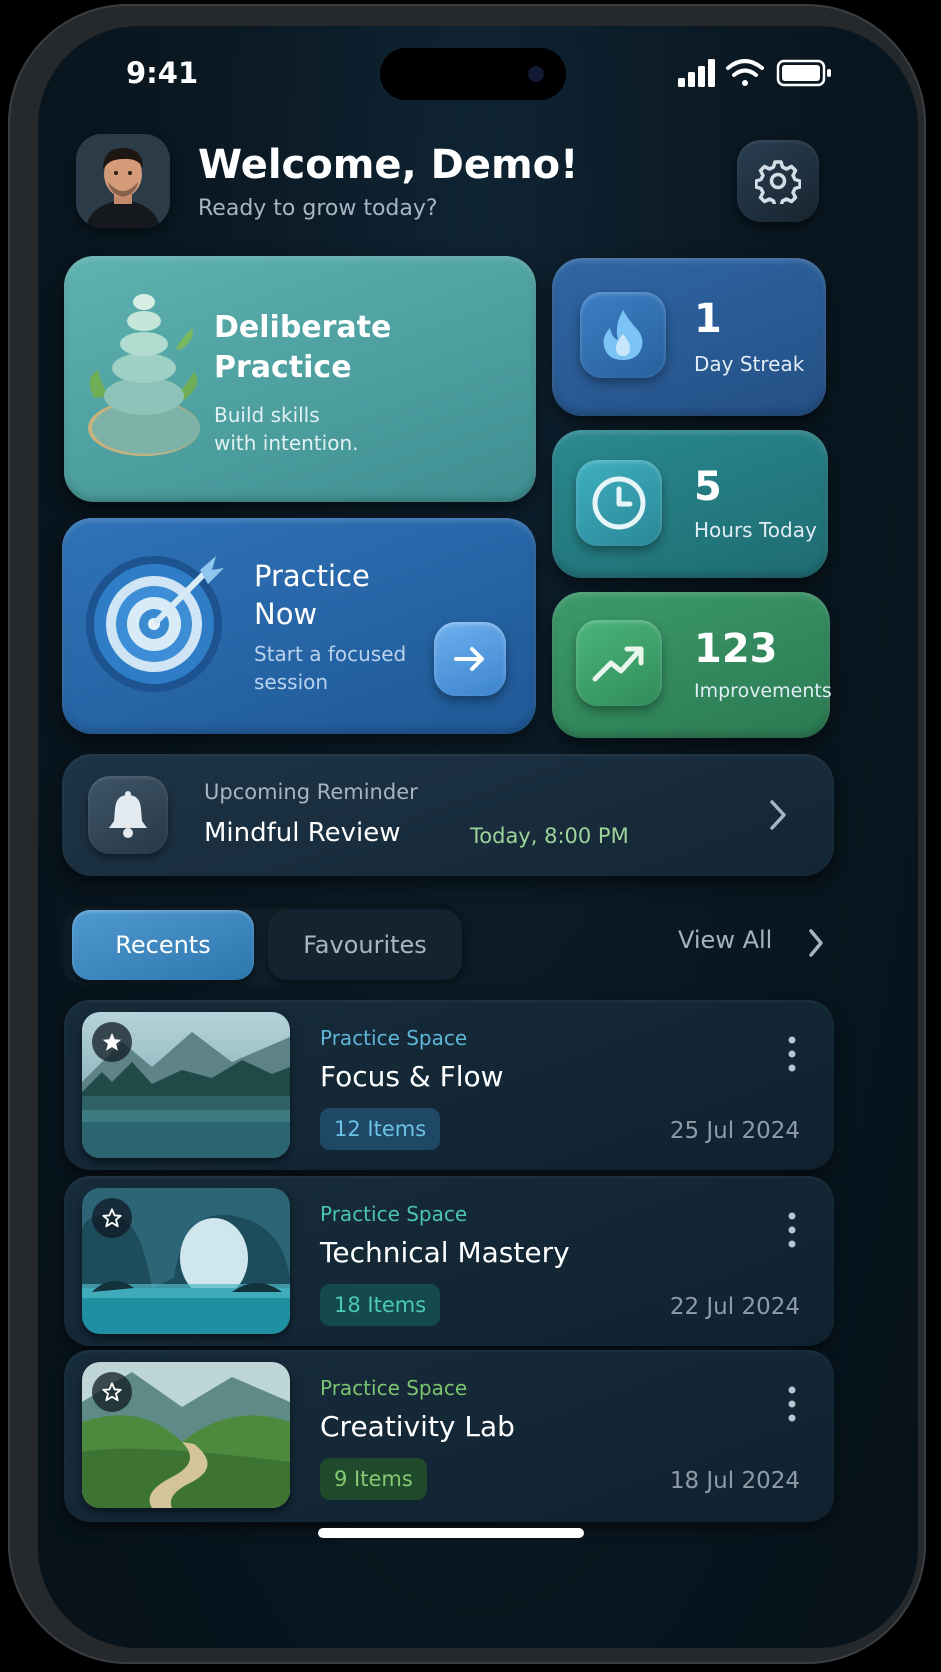 The width and height of the screenshot is (941, 1672). Describe the element at coordinates (380, 1305) in the screenshot. I see `item-count-badge: 18 Items` at that location.